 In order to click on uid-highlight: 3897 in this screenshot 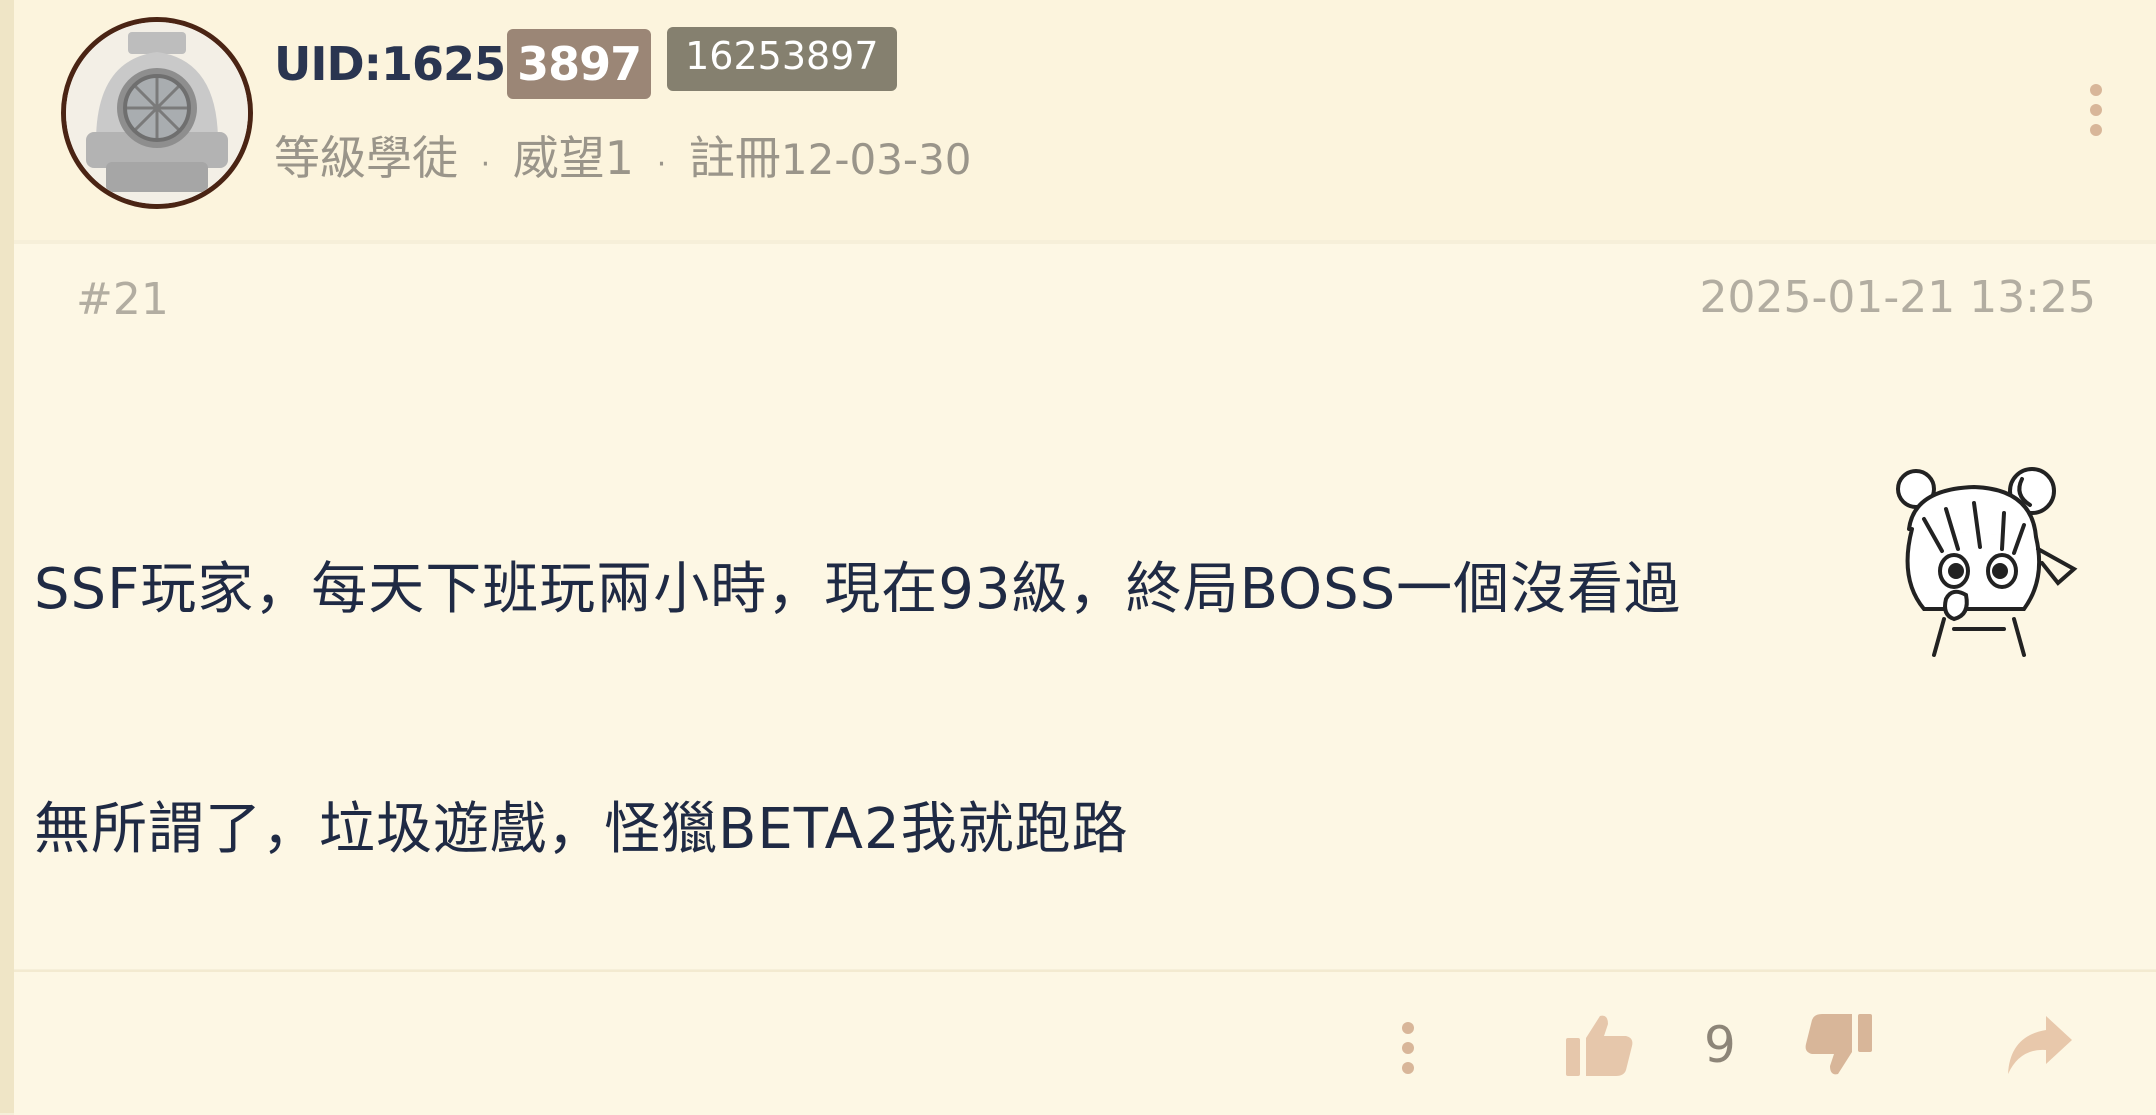, I will do `click(579, 64)`.